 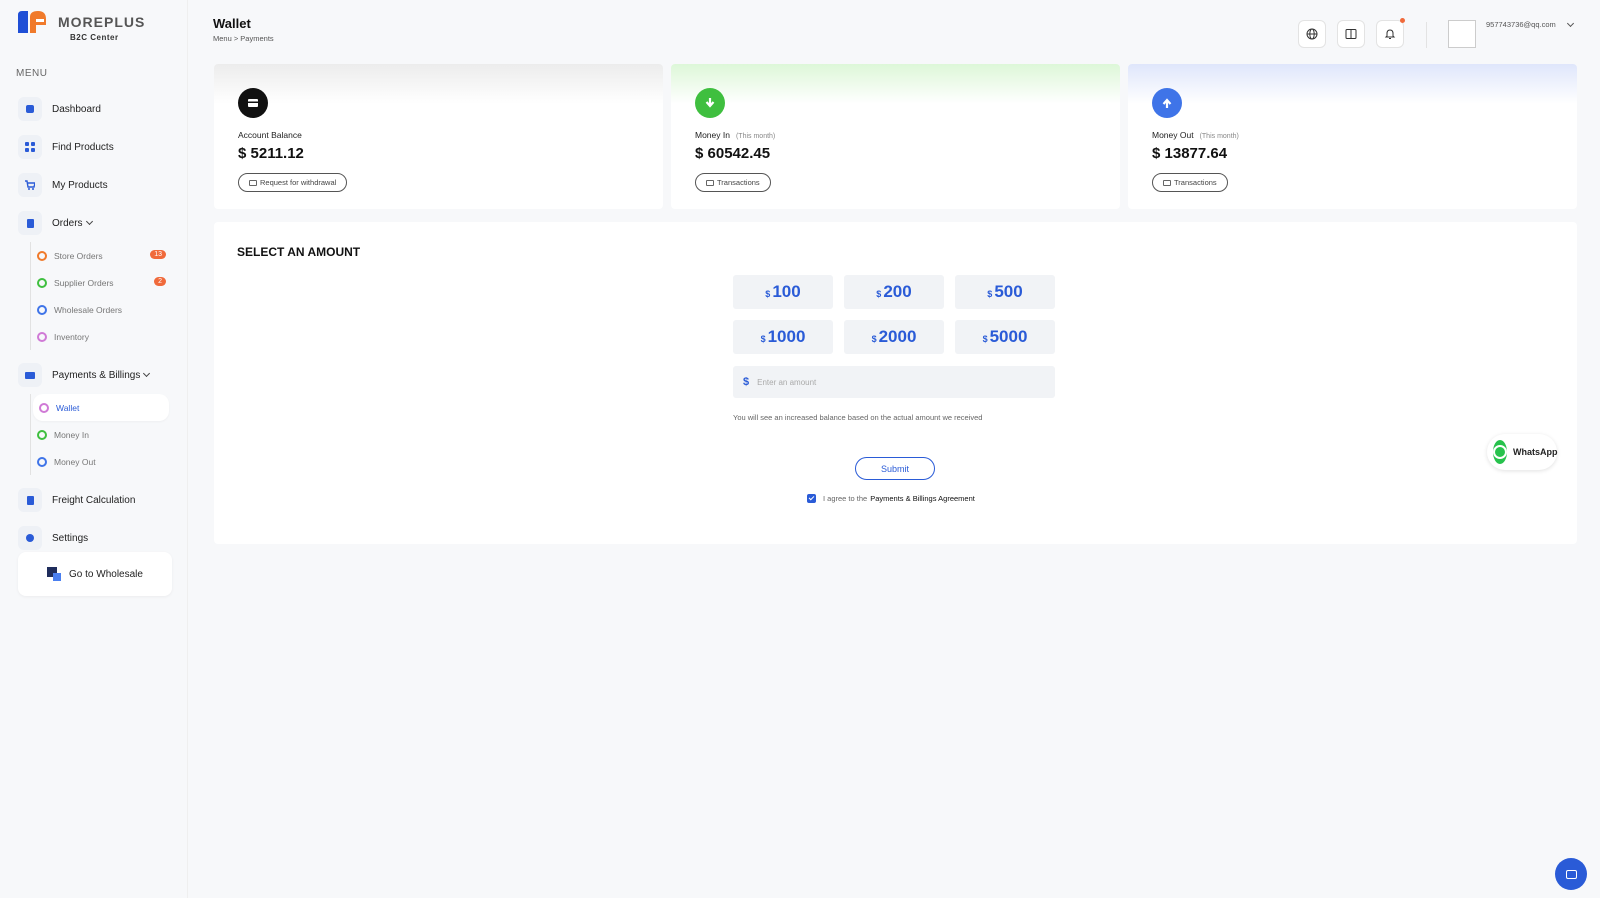 I want to click on card-value: $ 60542.45, so click(x=733, y=153).